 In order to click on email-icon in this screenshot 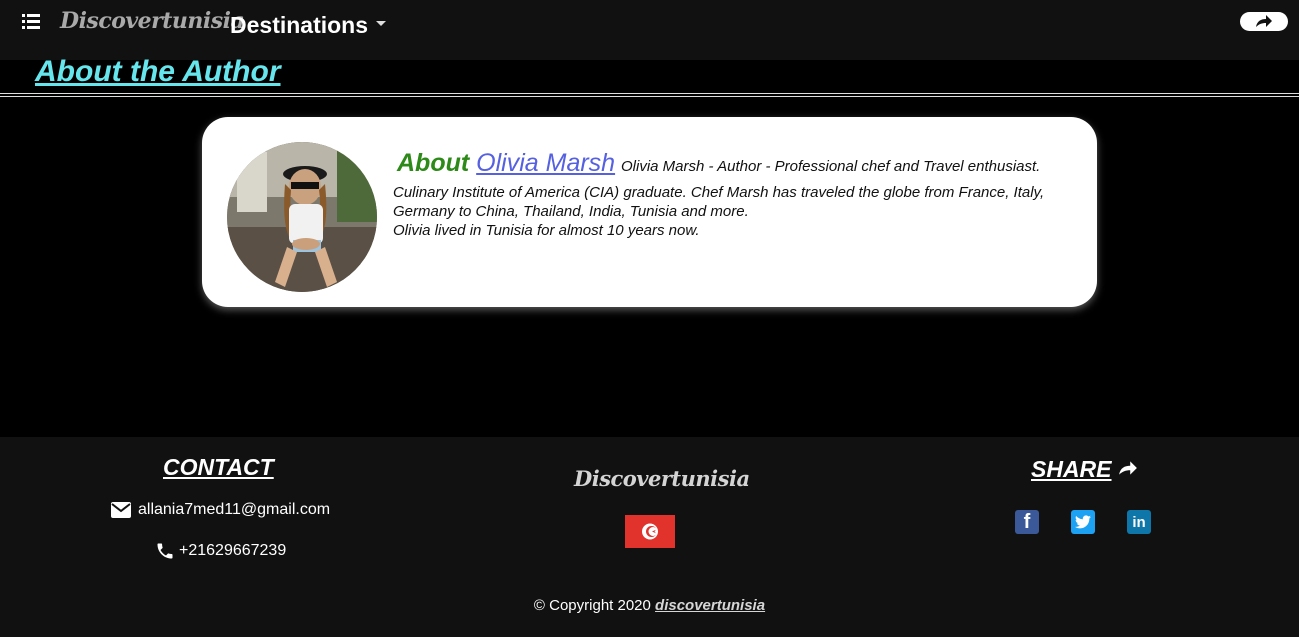, I will do `click(121, 510)`.